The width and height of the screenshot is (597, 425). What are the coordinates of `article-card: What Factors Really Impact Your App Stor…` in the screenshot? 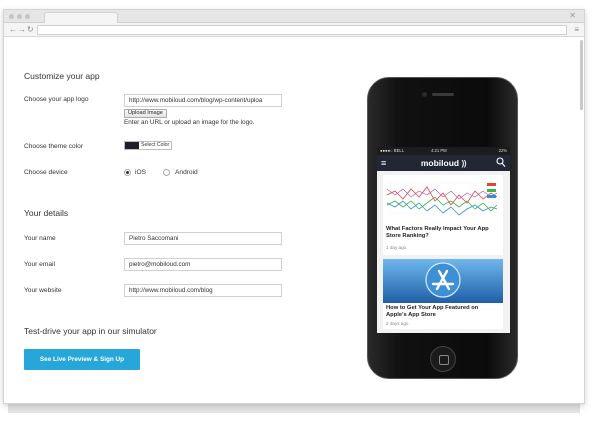 It's located at (443, 215).